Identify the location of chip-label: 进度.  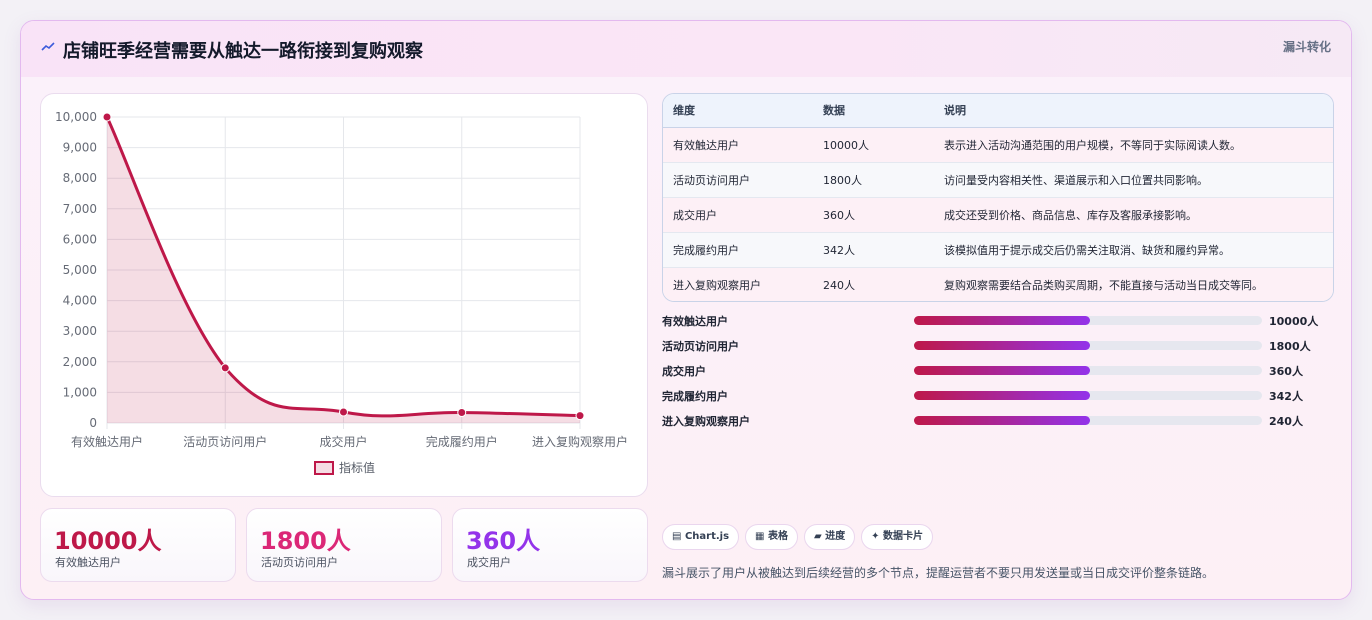
(835, 536).